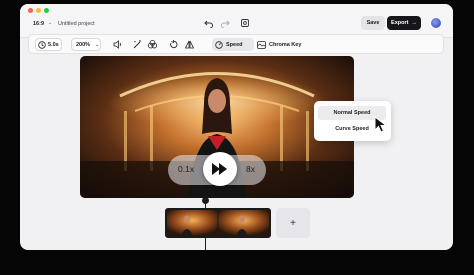  I want to click on redo-icon, so click(225, 23).